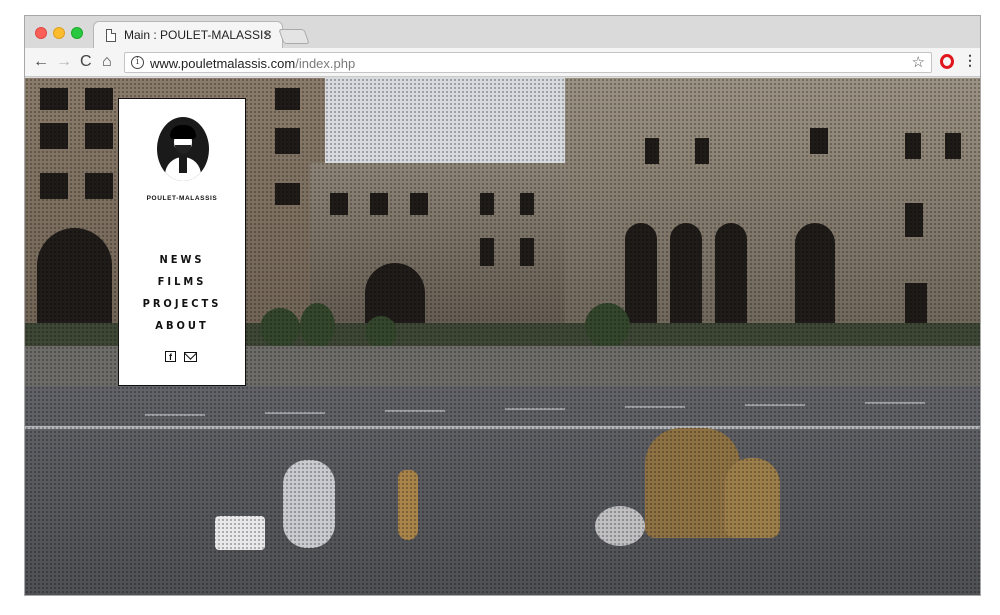 The width and height of the screenshot is (1000, 615). What do you see at coordinates (947, 61) in the screenshot?
I see `opera-extension-icon` at bounding box center [947, 61].